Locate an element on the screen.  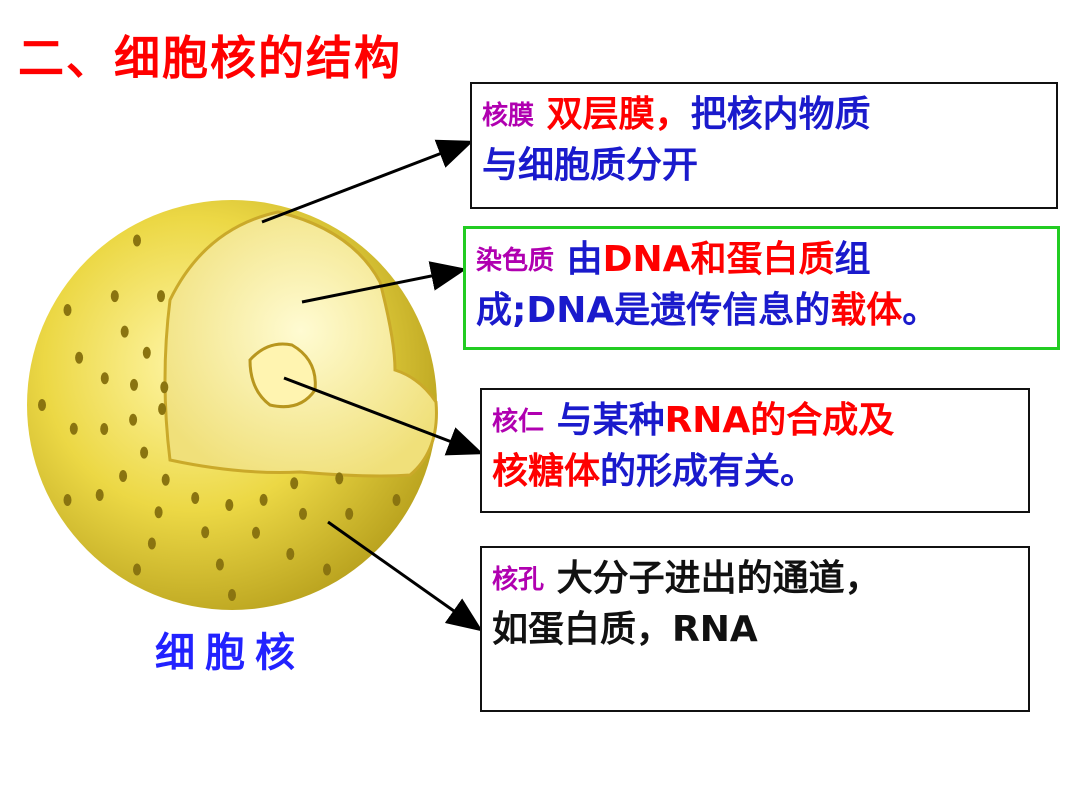
chromatin-text-a: 由 is located at coordinates (584, 259).